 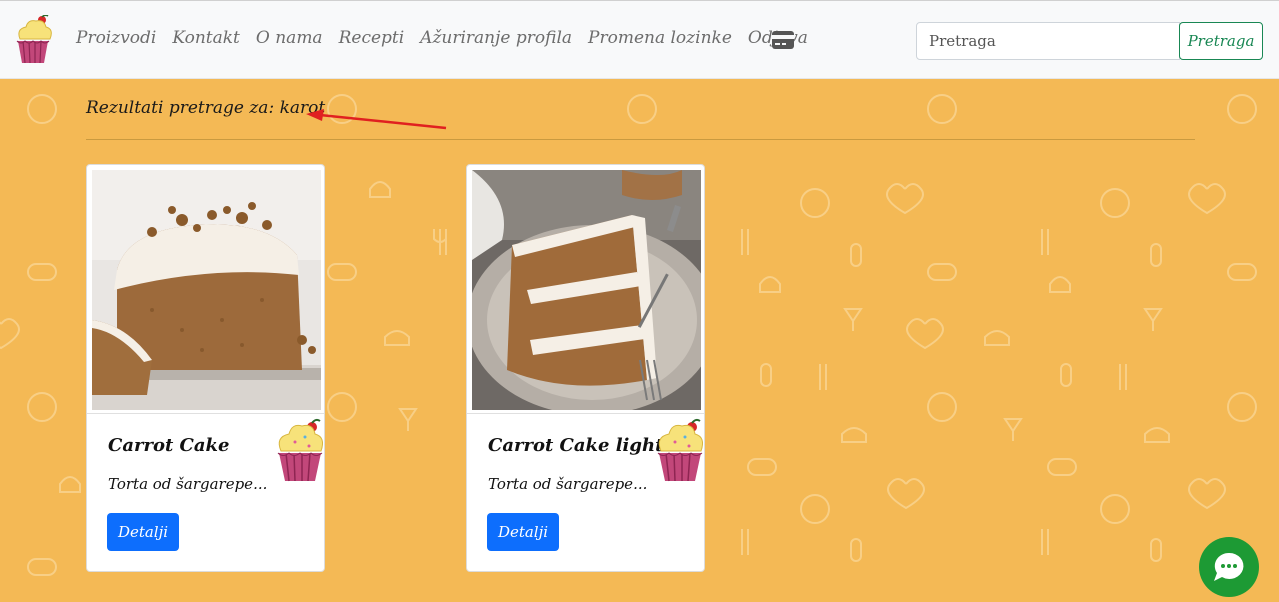 I want to click on cupcake-logo-icon, so click(x=33, y=40).